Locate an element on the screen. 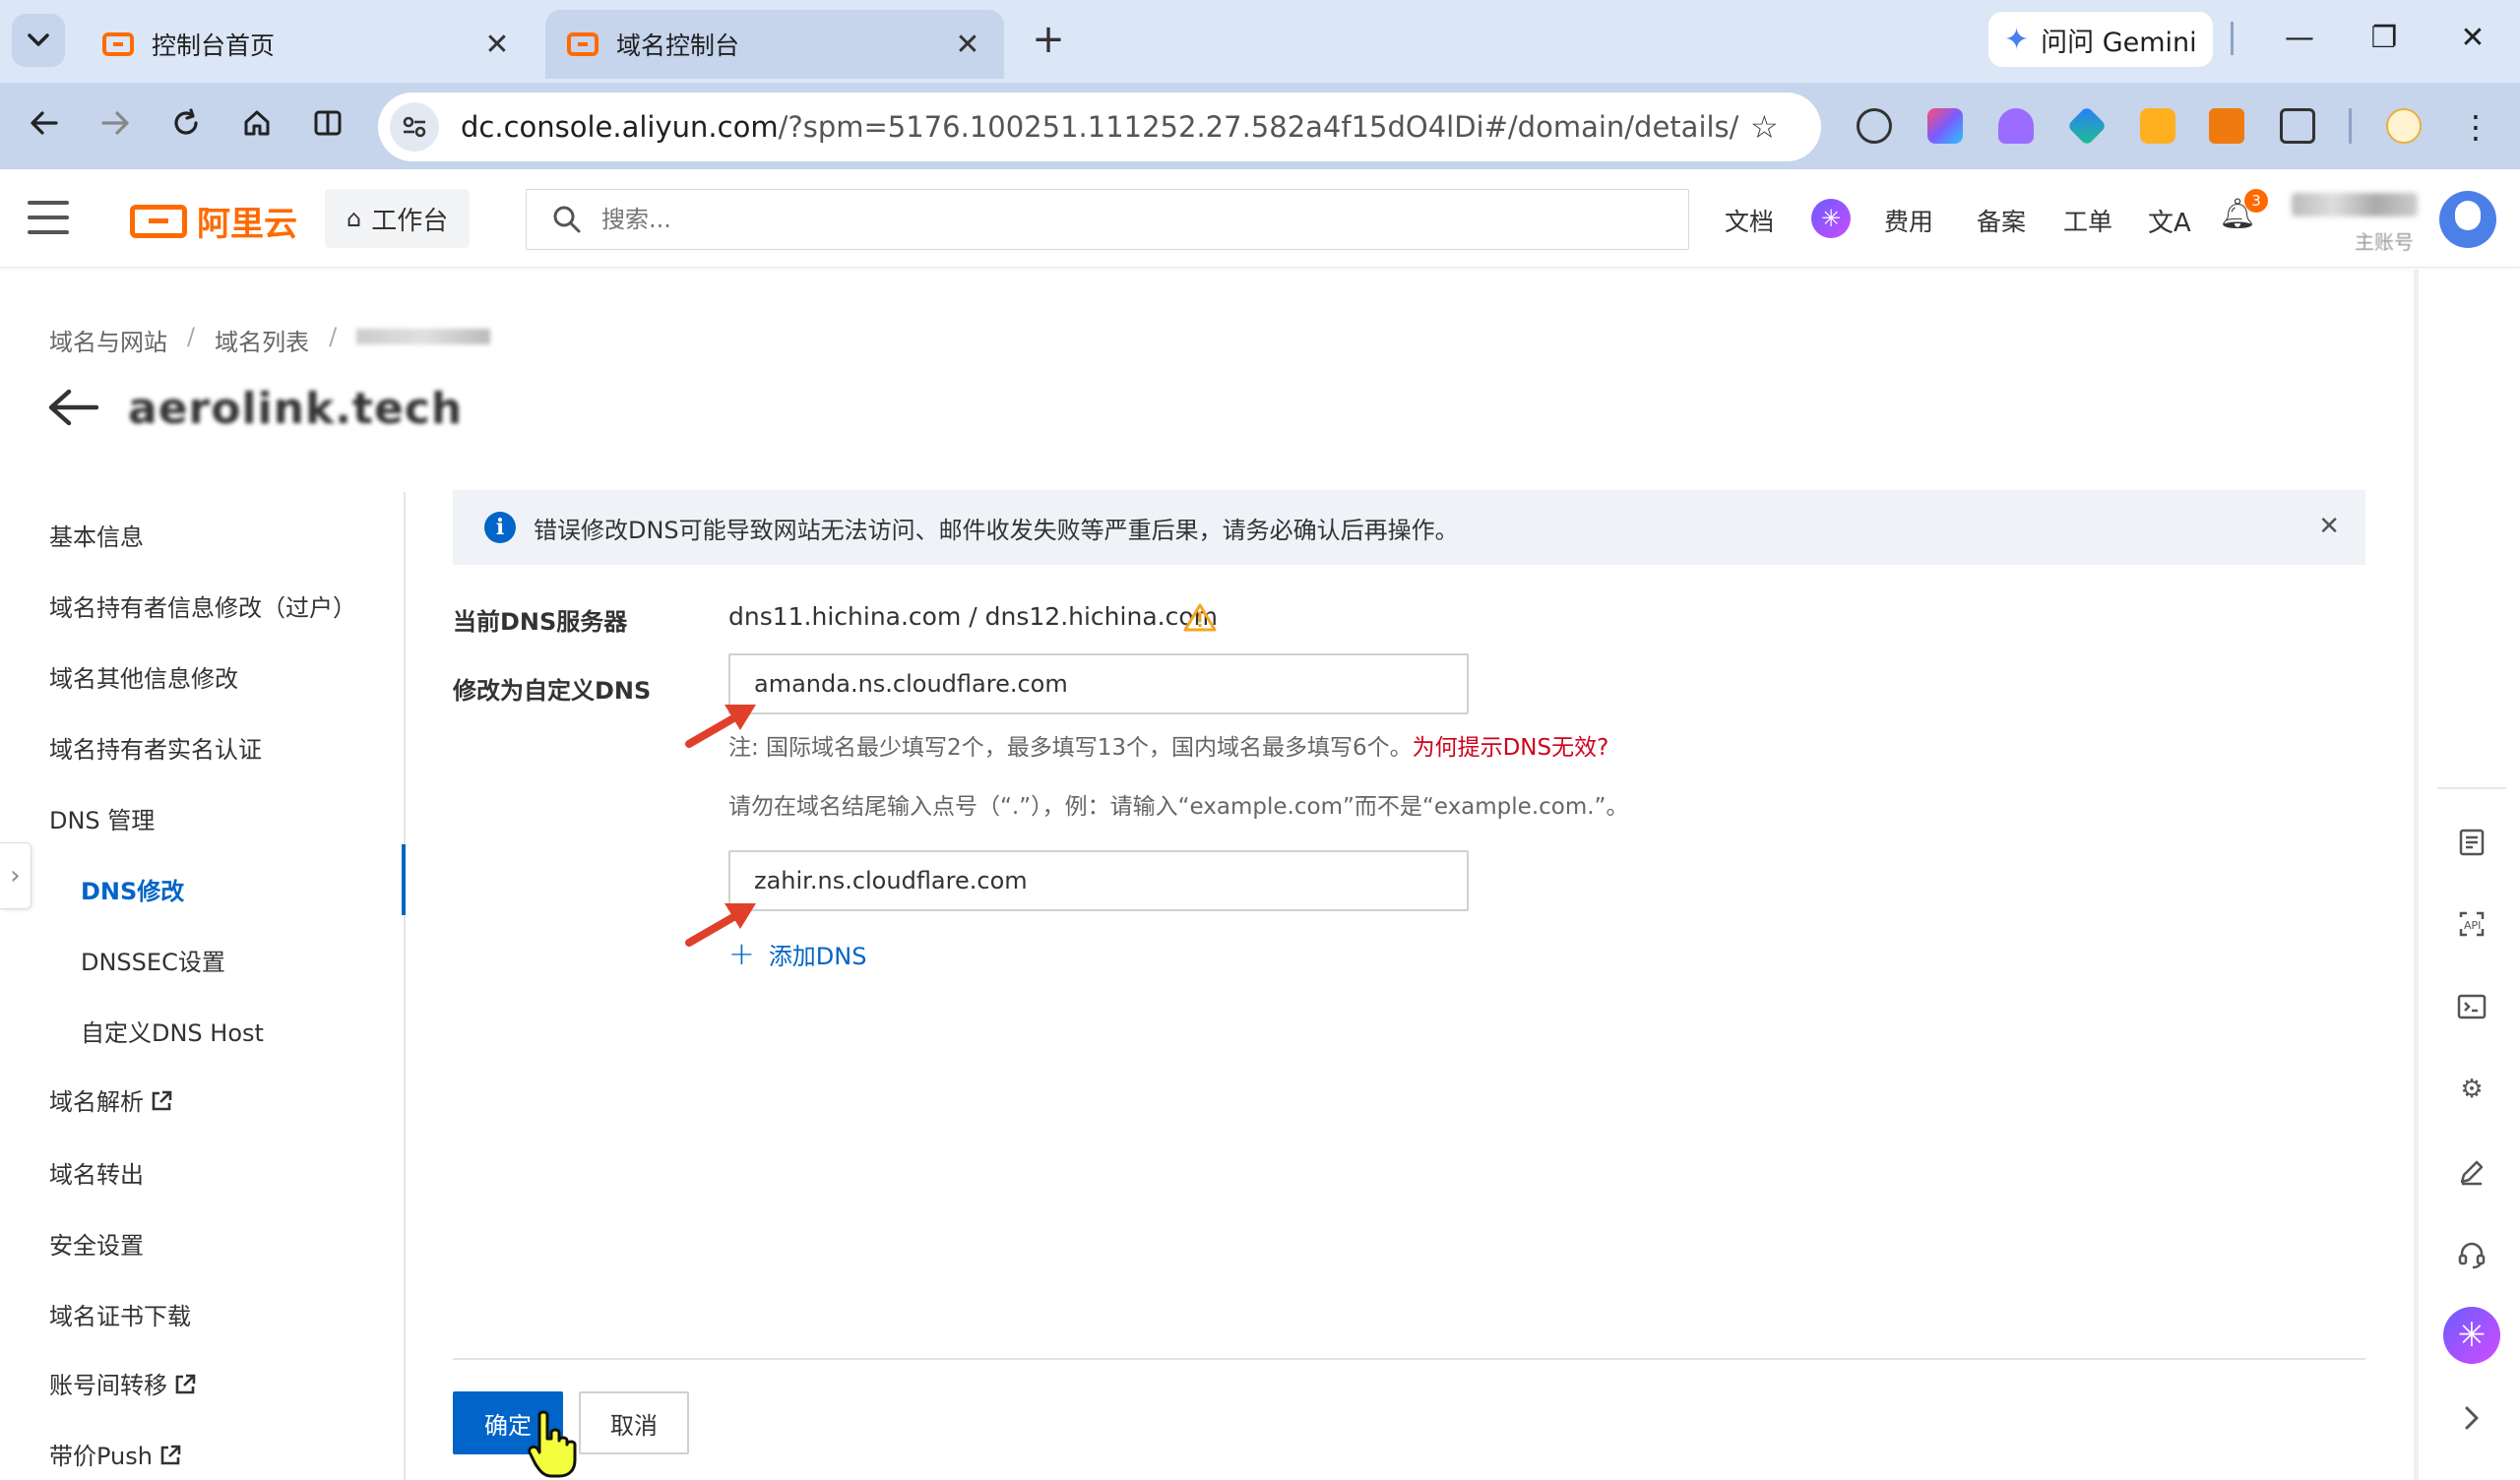 This screenshot has height=1480, width=2520. sidebar-item-dns-management: DNS 管理 is located at coordinates (102, 818).